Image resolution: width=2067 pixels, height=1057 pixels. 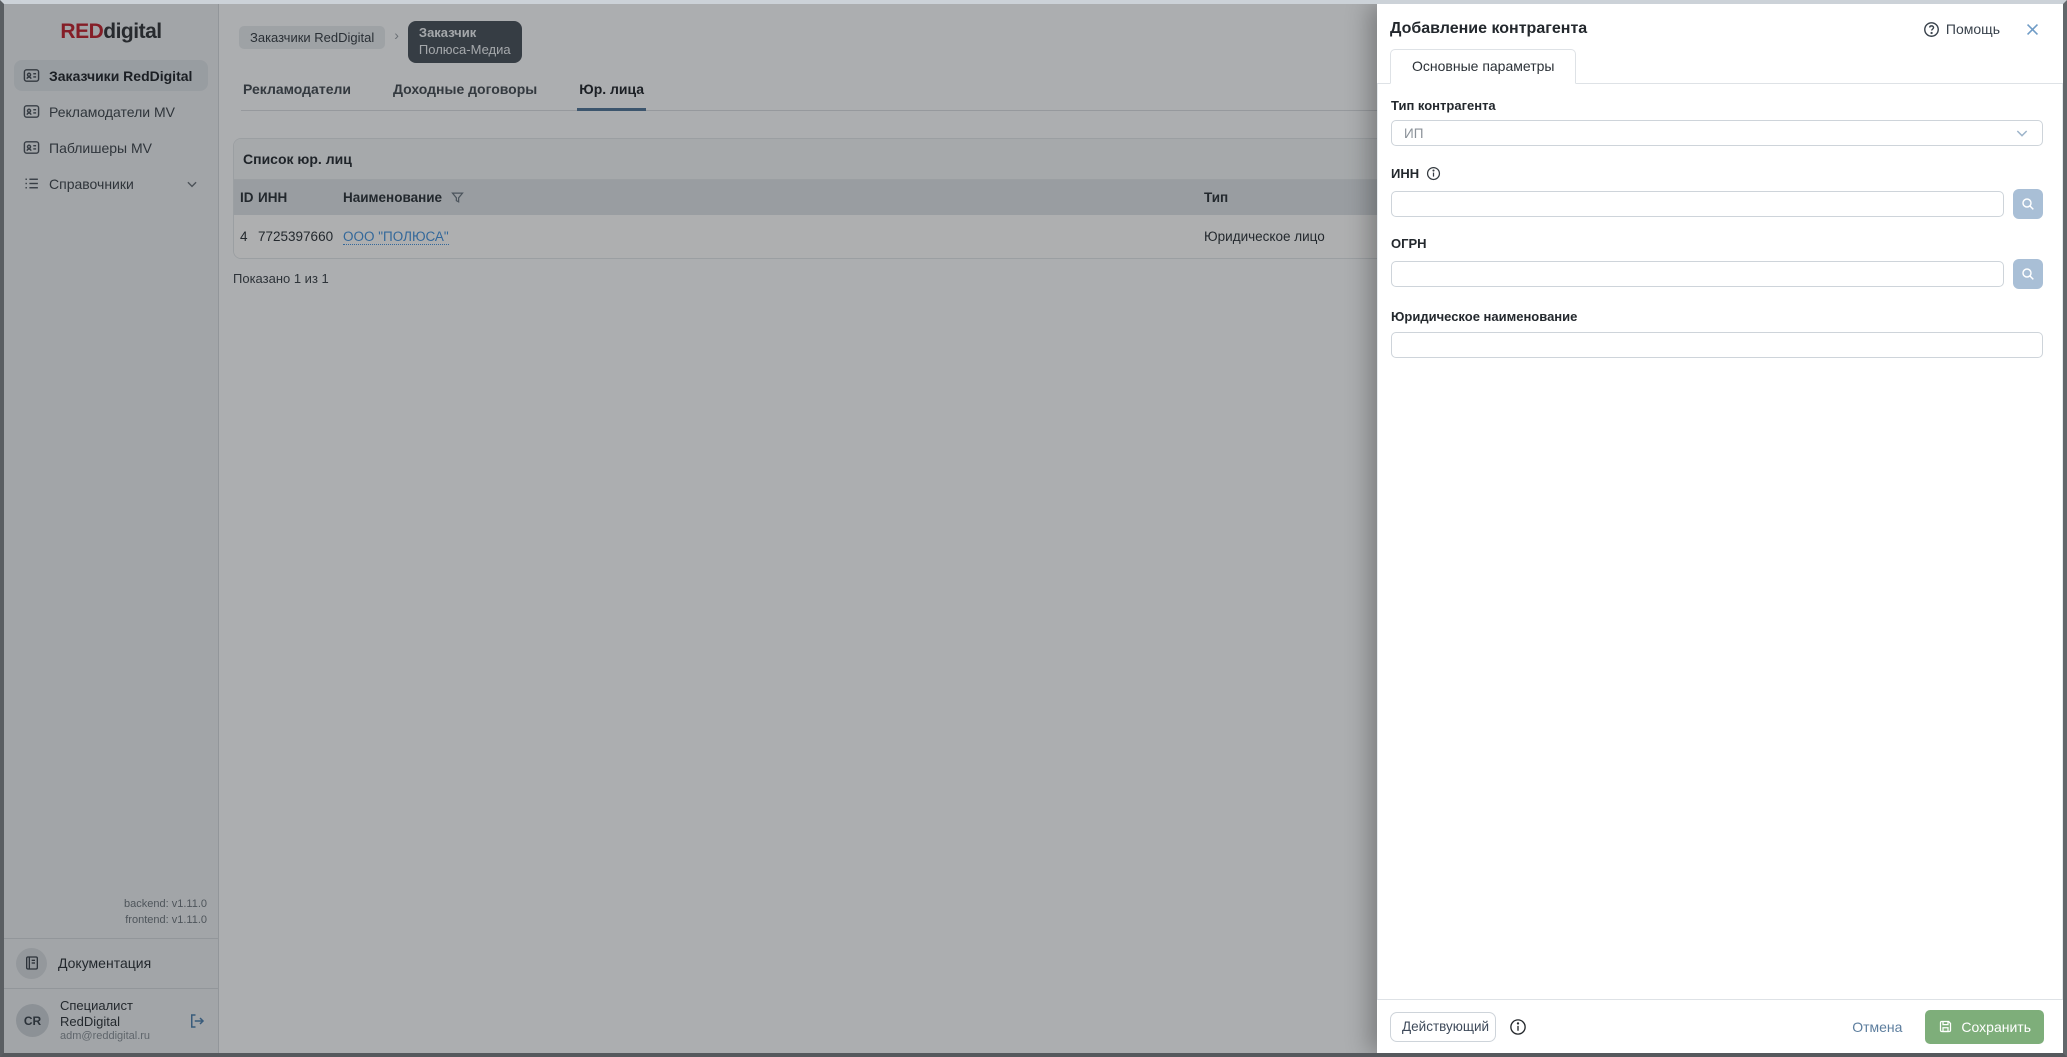 What do you see at coordinates (1720, 26) in the screenshot?
I see `drawer-header: Добавление контрагента Помощь` at bounding box center [1720, 26].